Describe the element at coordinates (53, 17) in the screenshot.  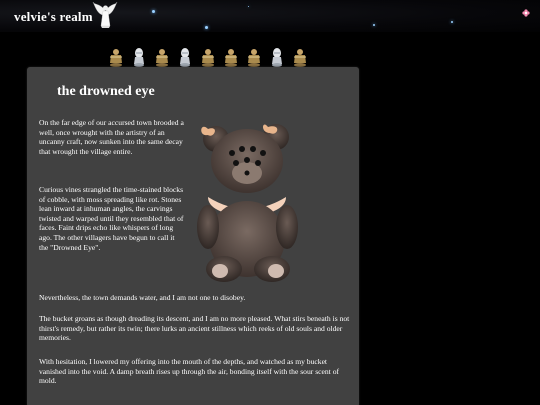
I see `site-title: velvie's realm` at that location.